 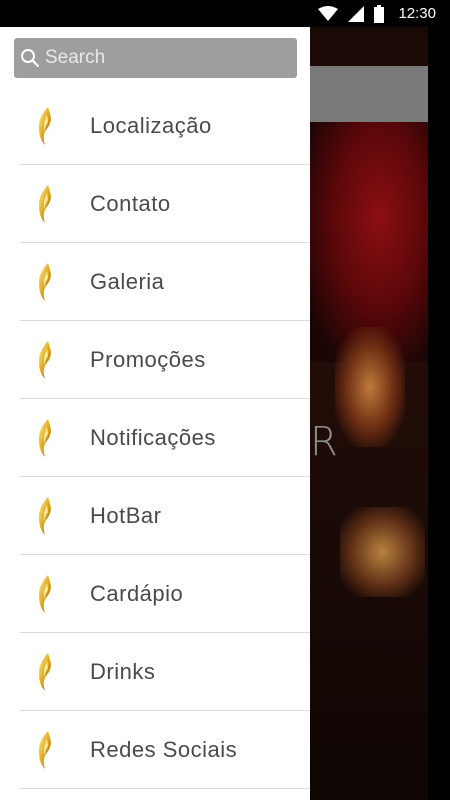 What do you see at coordinates (130, 203) in the screenshot?
I see `menu-item-label: Contato` at bounding box center [130, 203].